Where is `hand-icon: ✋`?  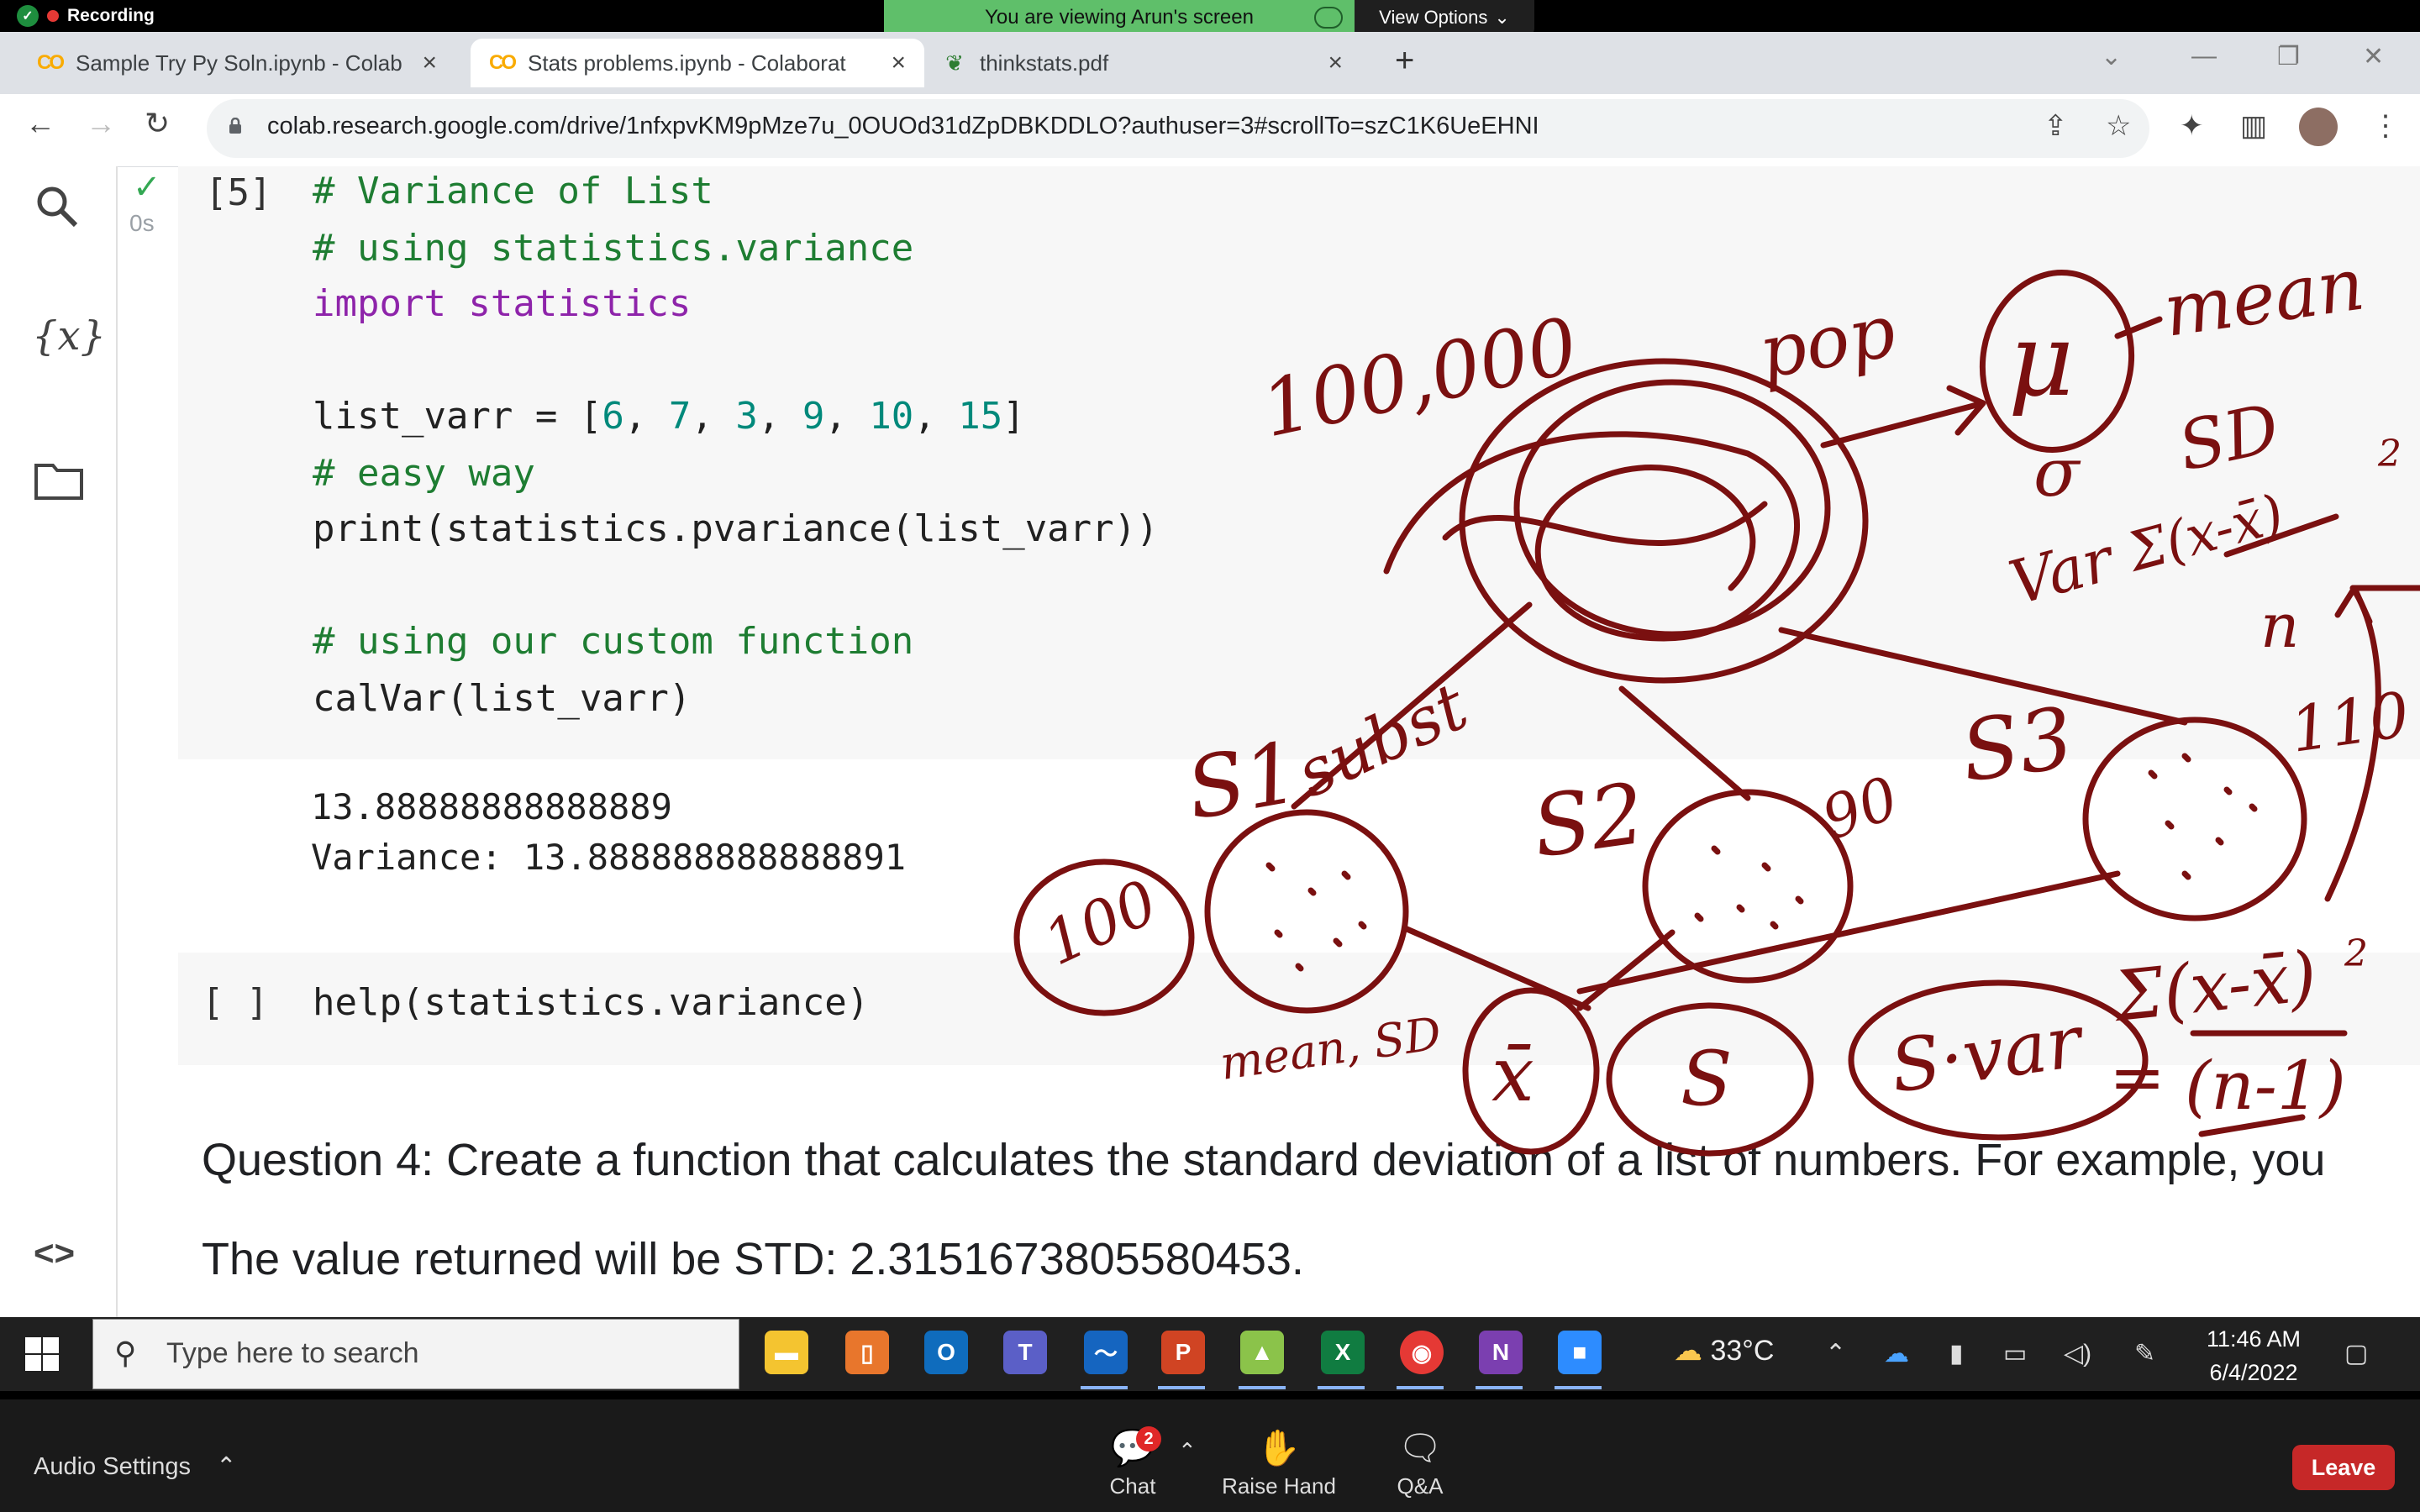 hand-icon: ✋ is located at coordinates (1279, 1447).